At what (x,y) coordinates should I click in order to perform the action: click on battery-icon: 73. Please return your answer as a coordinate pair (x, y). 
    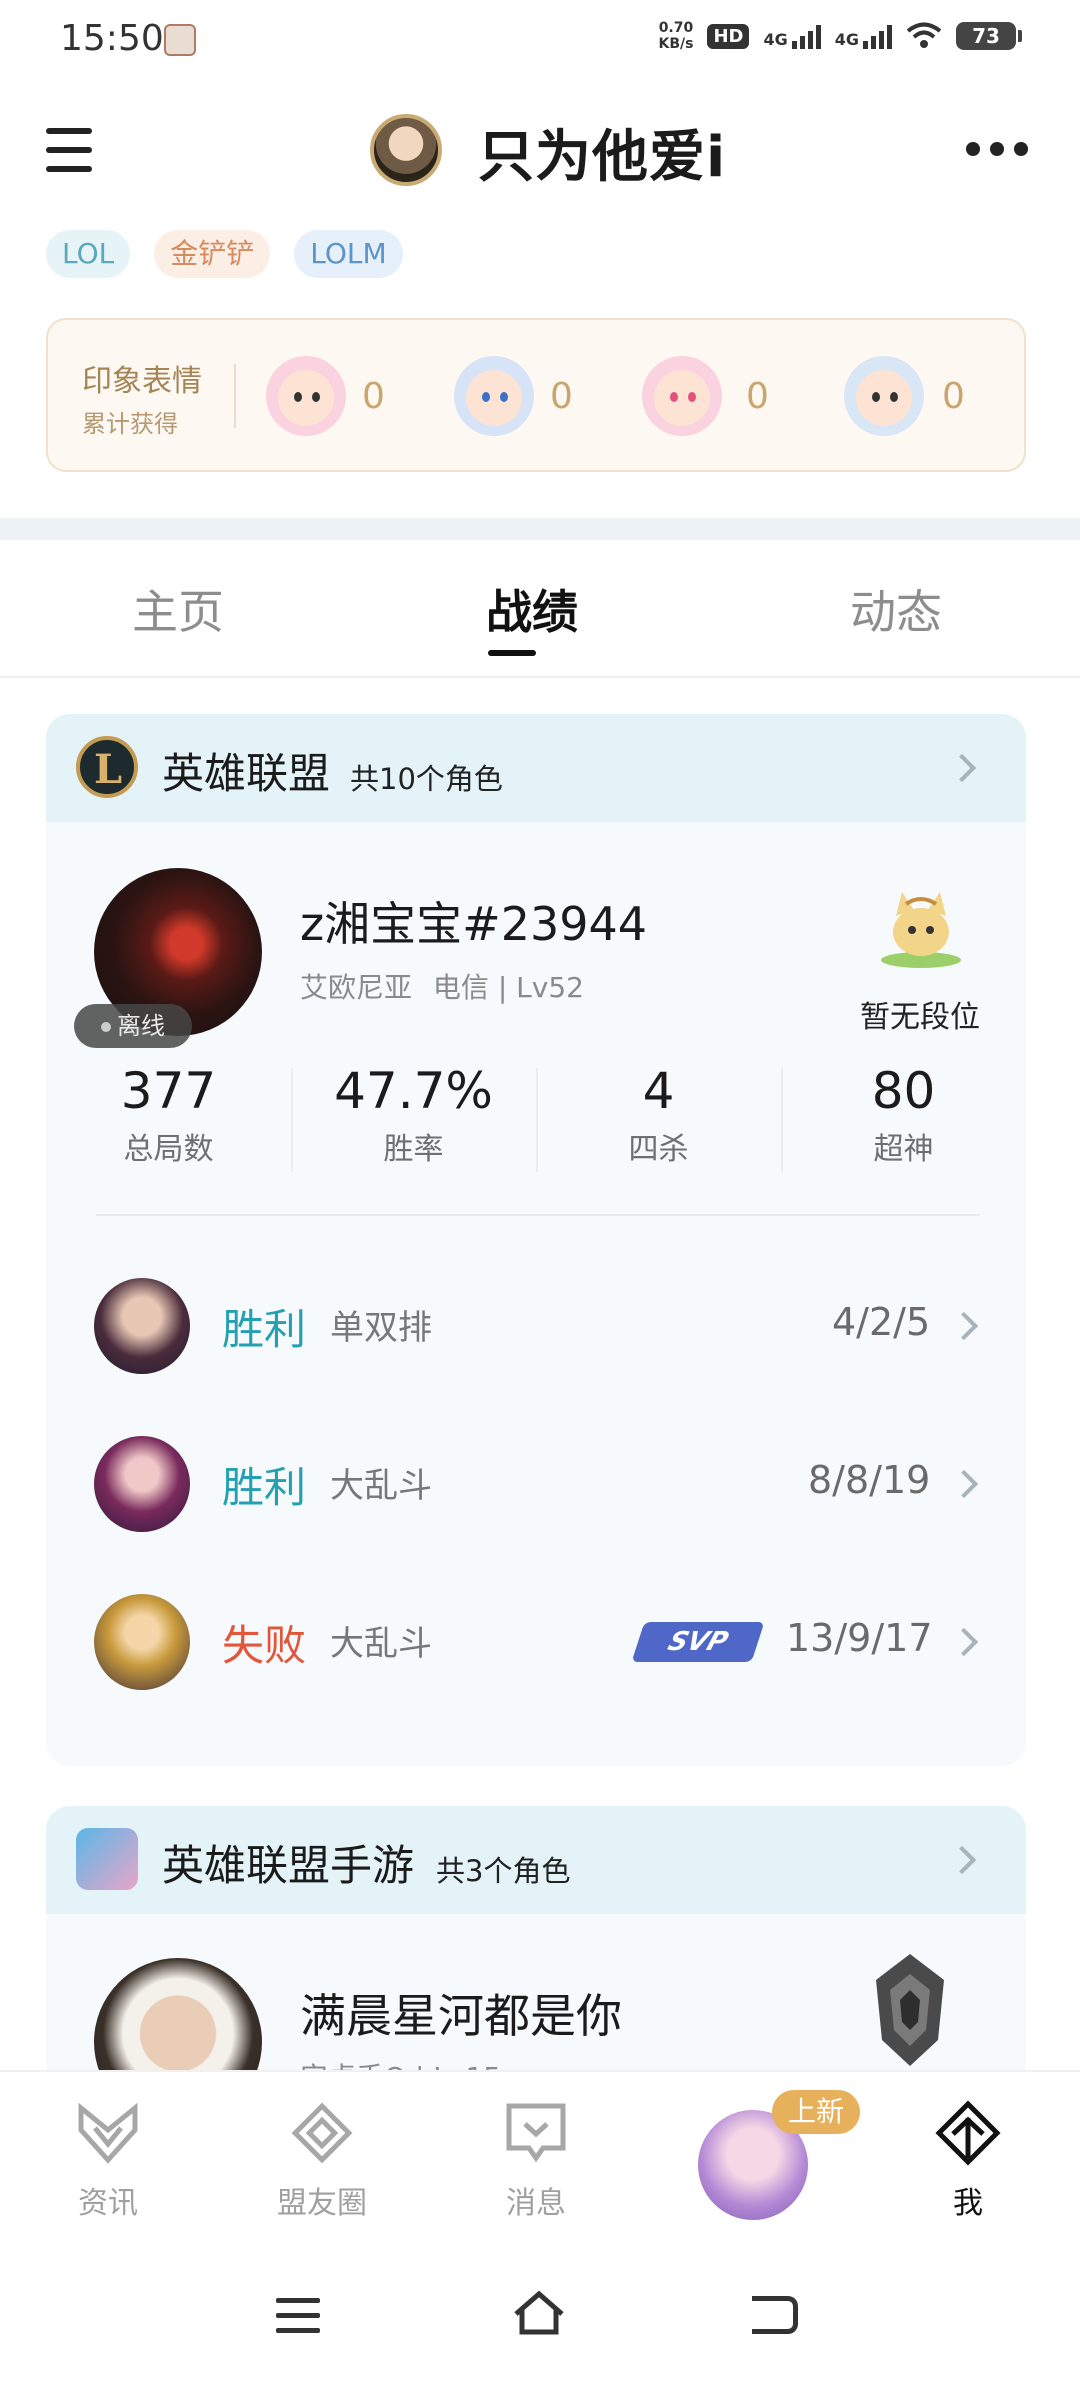
    Looking at the image, I should click on (989, 36).